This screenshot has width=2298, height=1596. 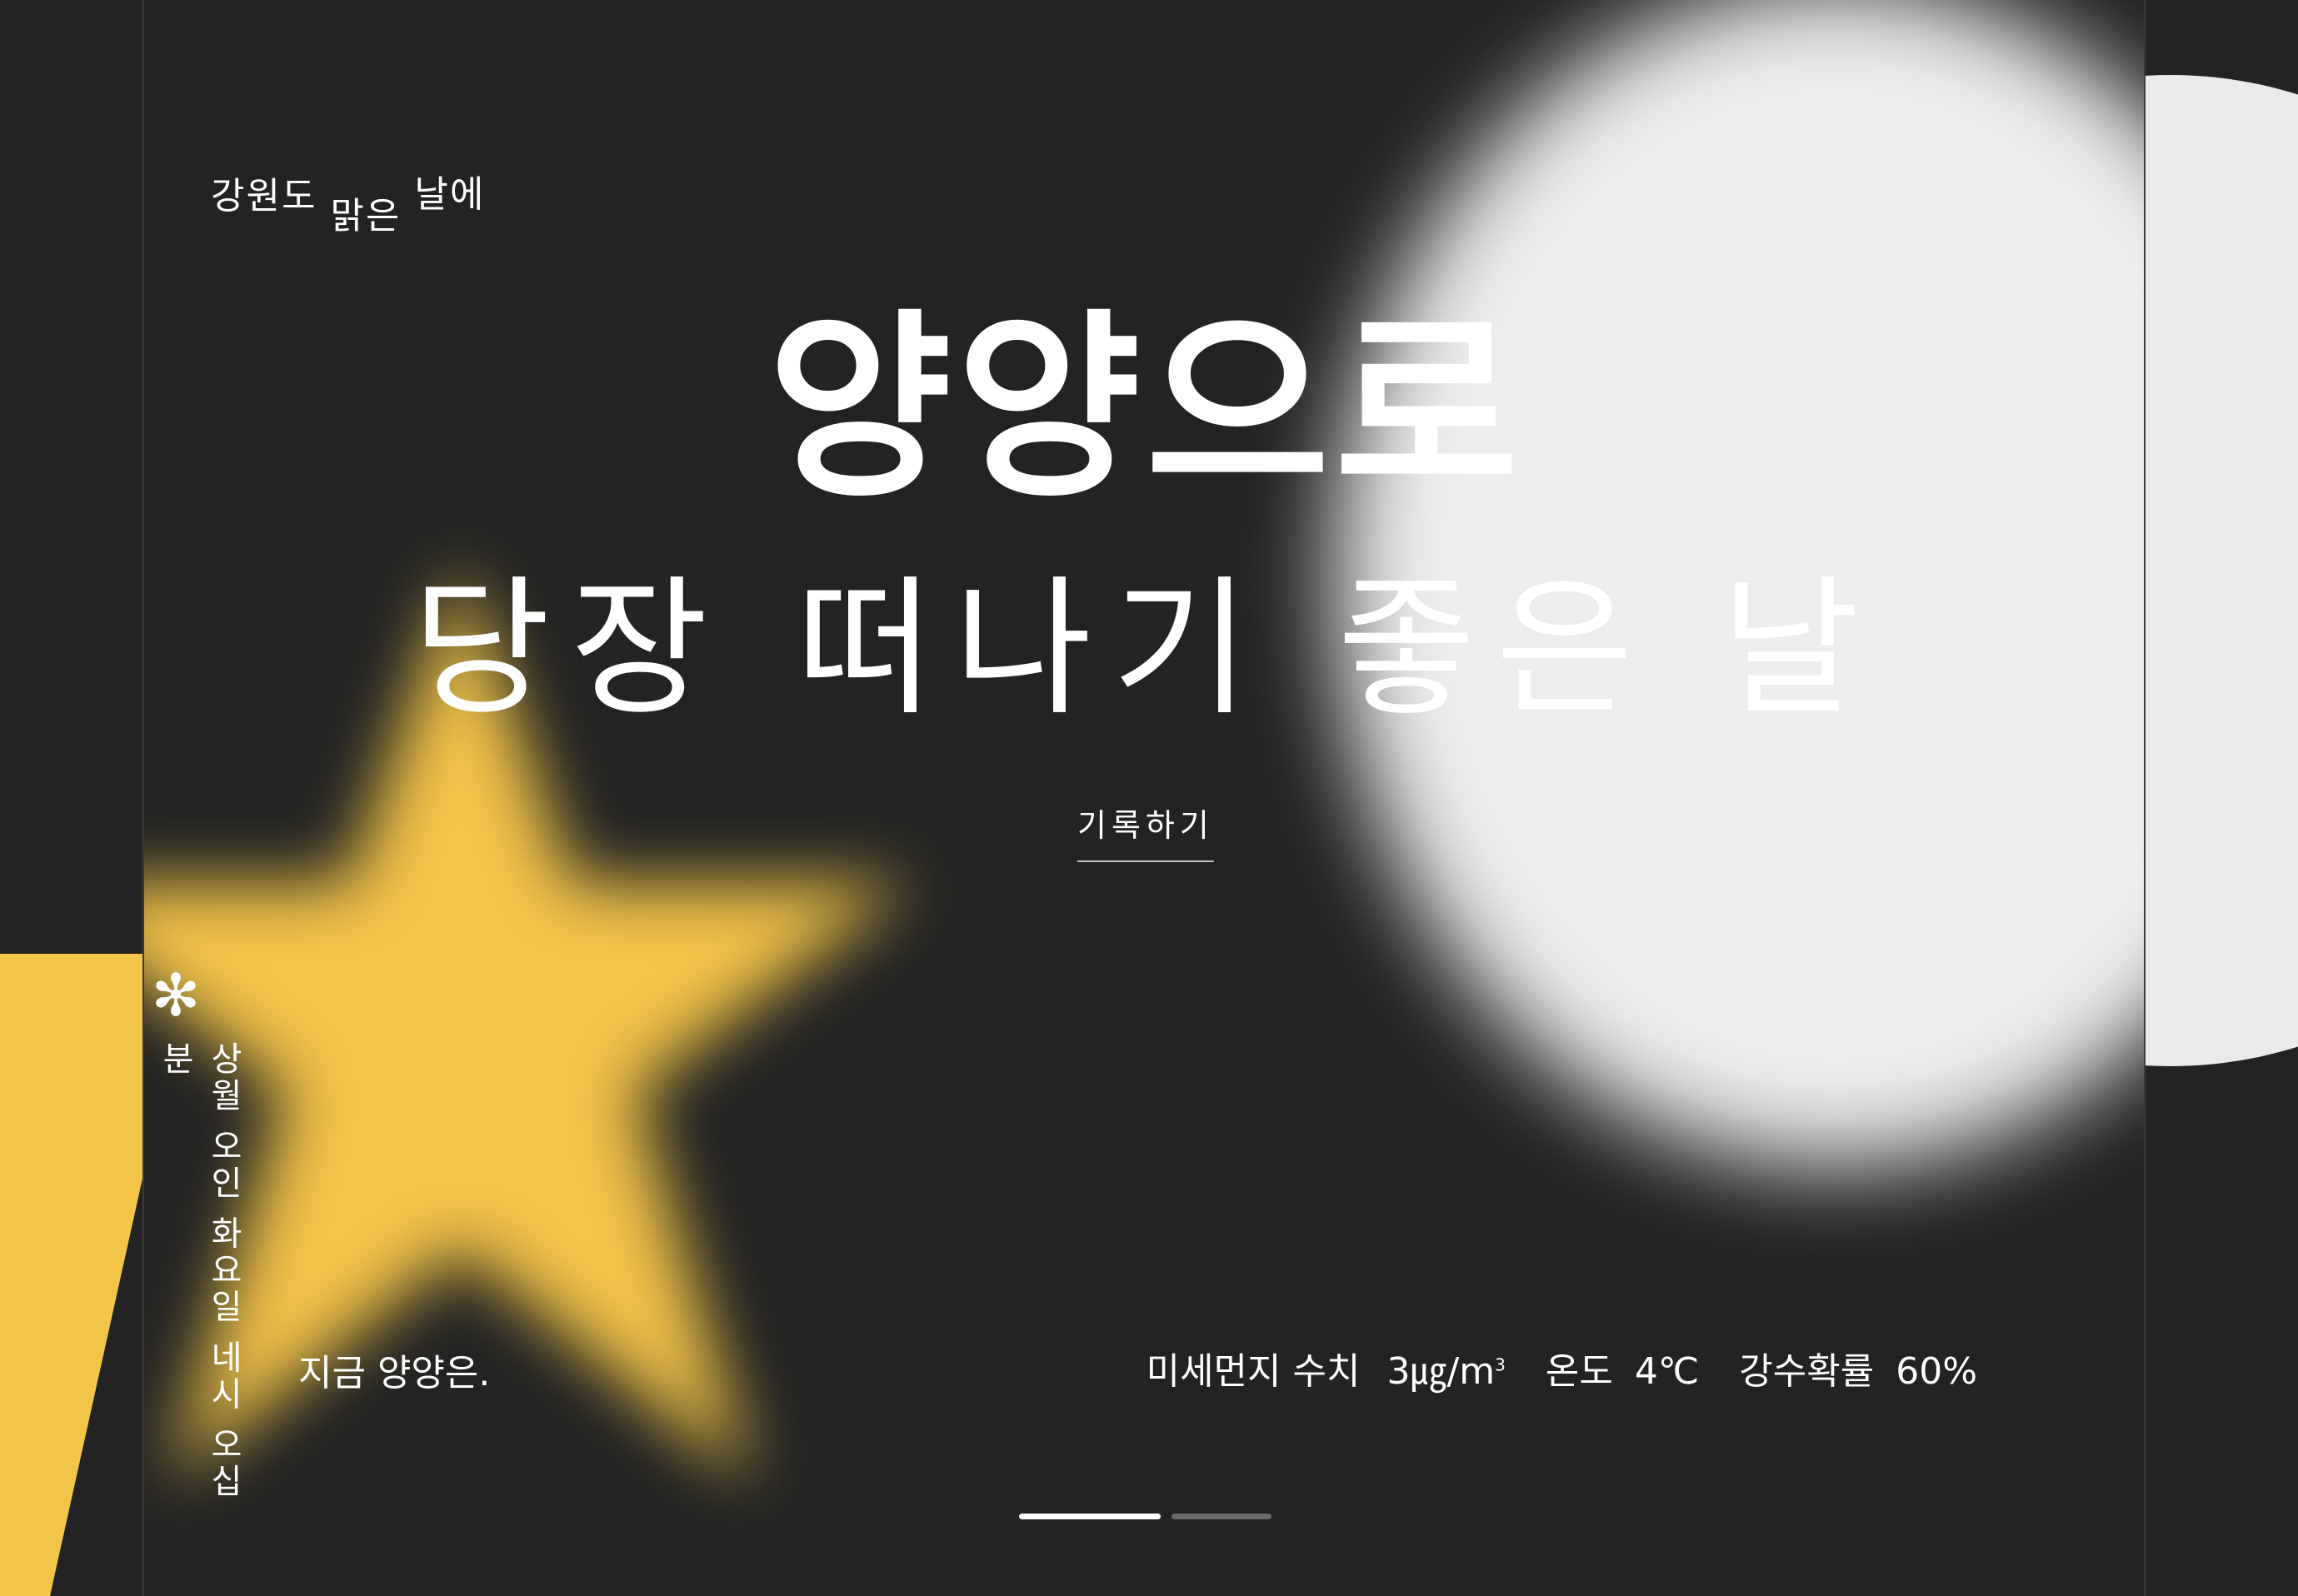 What do you see at coordinates (71, 1275) in the screenshot?
I see `neighbor-slide-star` at bounding box center [71, 1275].